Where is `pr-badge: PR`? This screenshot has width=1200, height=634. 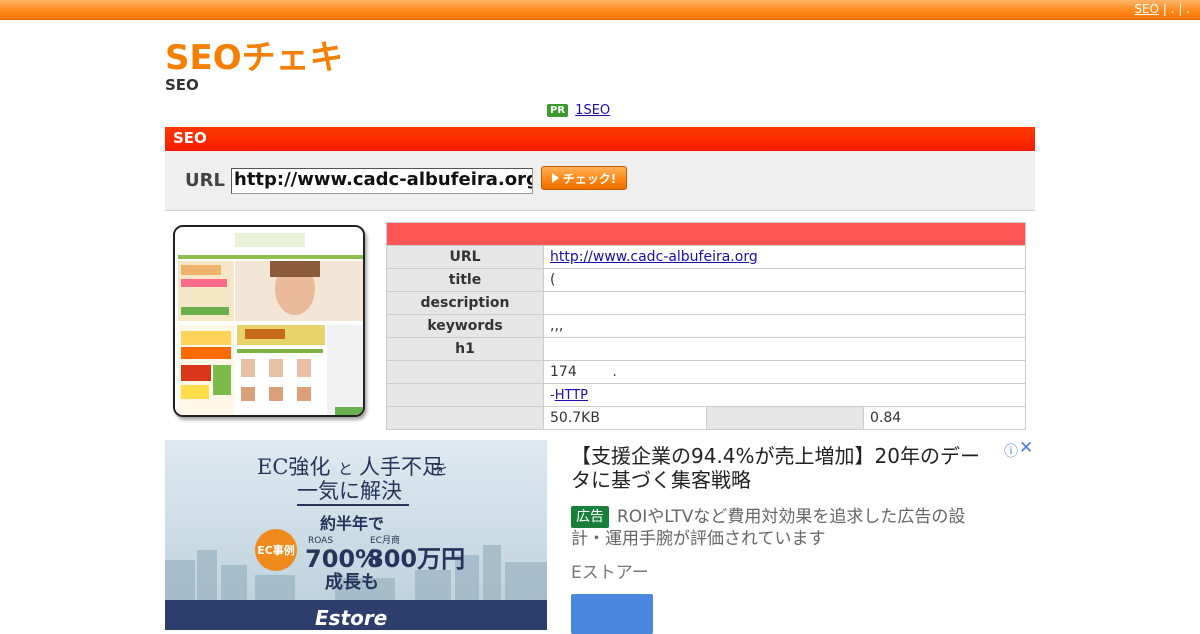
pr-badge: PR is located at coordinates (558, 110).